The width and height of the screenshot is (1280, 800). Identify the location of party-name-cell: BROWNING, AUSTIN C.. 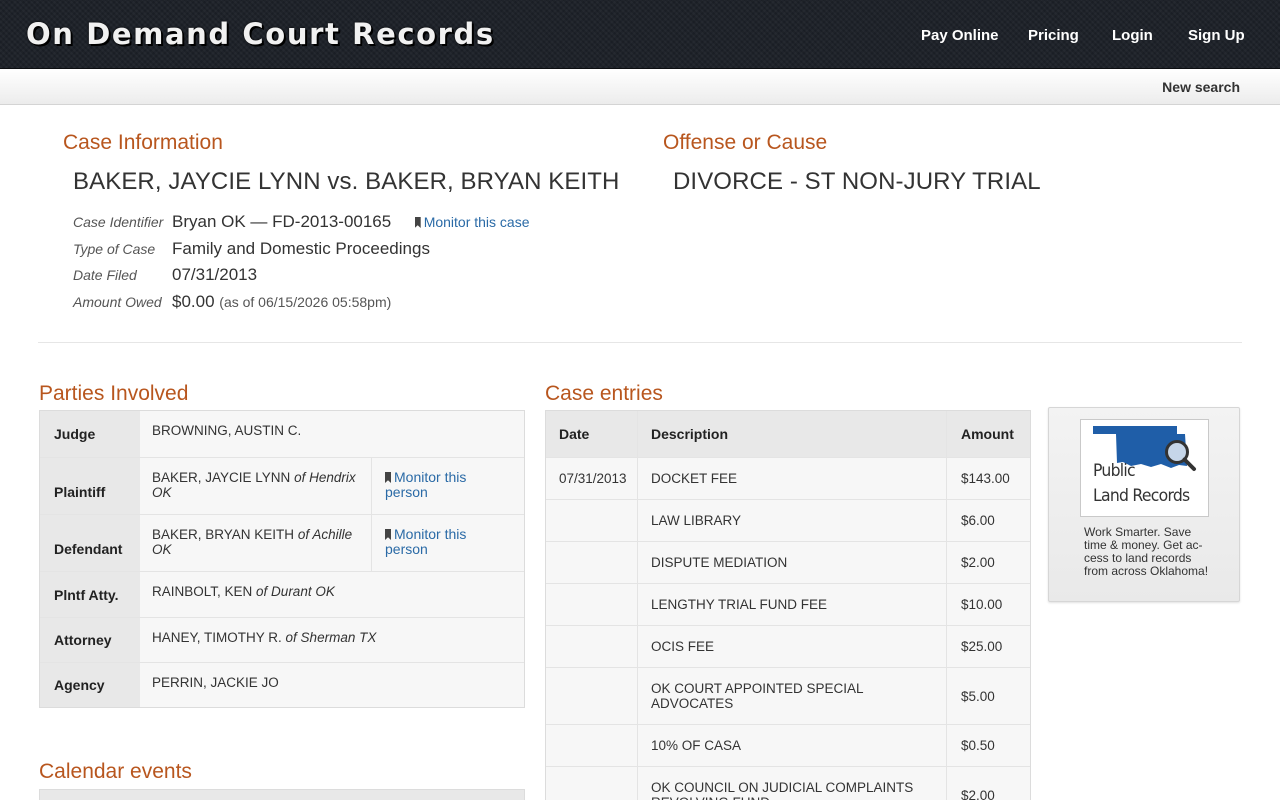
(332, 434).